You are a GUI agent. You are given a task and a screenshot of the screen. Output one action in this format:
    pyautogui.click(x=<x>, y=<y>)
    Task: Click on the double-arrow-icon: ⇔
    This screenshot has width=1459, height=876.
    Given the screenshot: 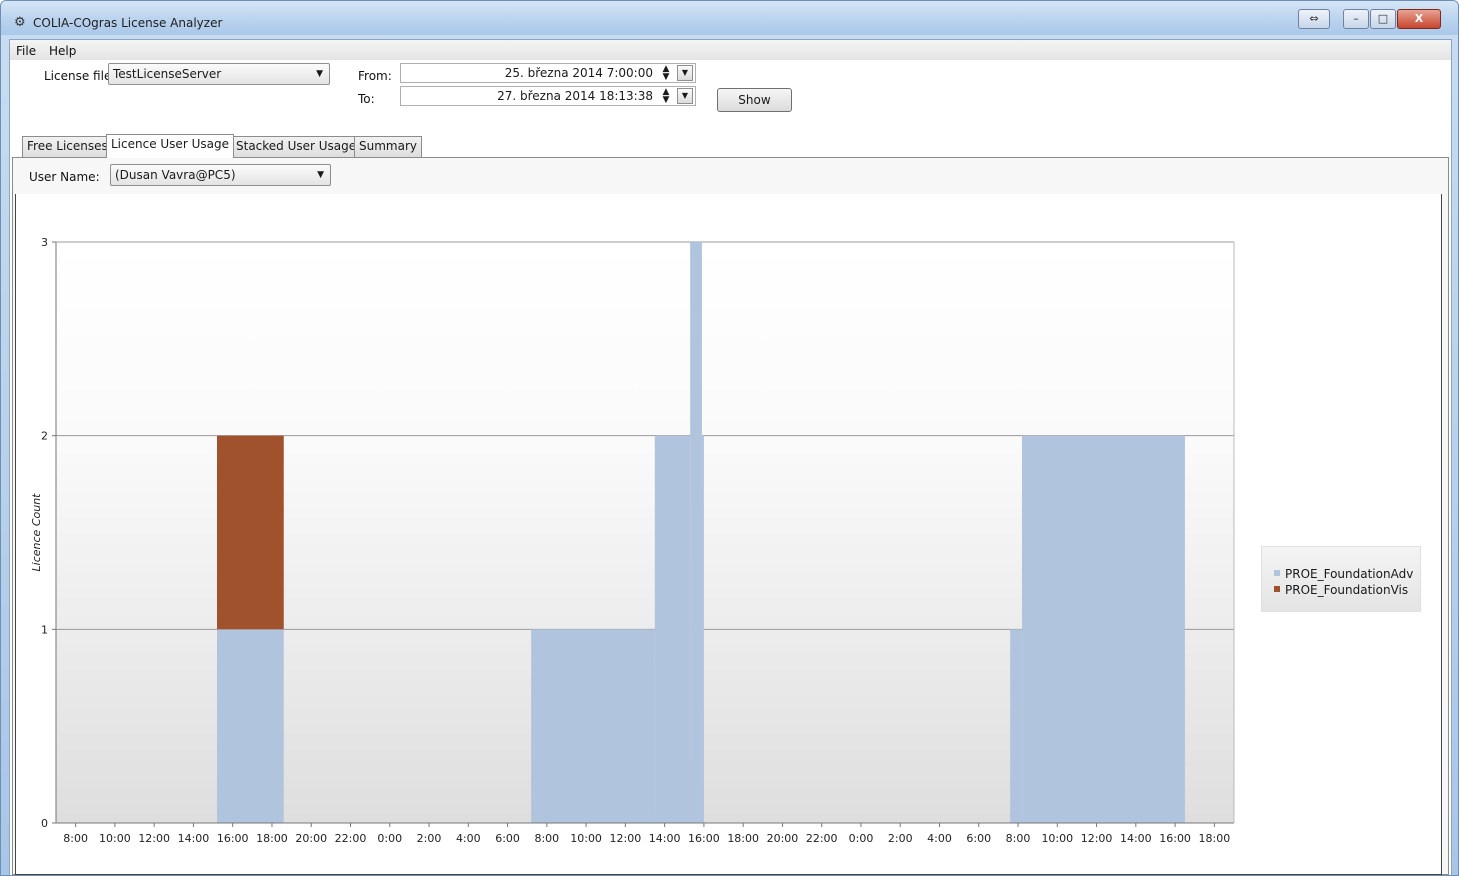 What is the action you would take?
    pyautogui.click(x=1314, y=18)
    